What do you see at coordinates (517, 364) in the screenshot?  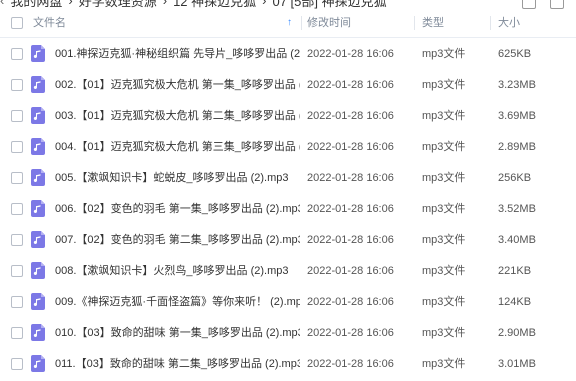 I see `file-size: 3.01MB` at bounding box center [517, 364].